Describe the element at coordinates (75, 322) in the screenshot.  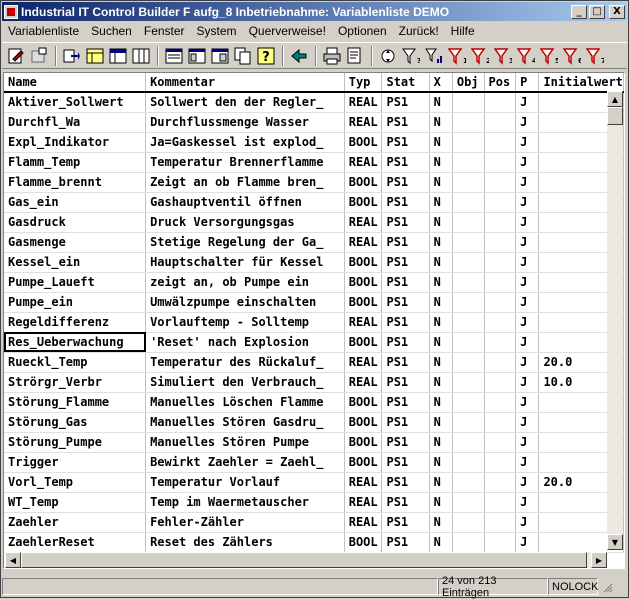
I see `cell-name: Regeldifferenz` at that location.